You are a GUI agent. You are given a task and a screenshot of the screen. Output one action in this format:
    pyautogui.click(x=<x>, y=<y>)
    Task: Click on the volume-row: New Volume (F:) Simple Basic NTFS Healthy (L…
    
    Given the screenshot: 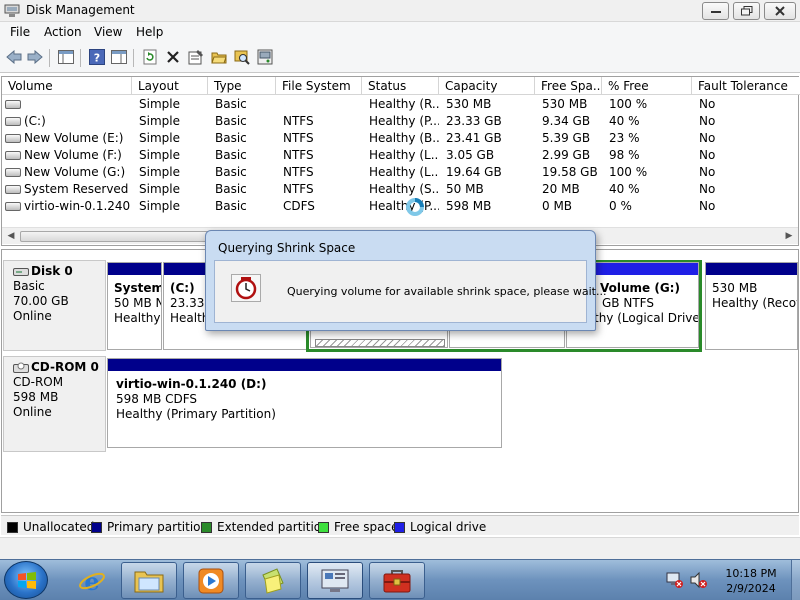 What is the action you would take?
    pyautogui.click(x=401, y=155)
    